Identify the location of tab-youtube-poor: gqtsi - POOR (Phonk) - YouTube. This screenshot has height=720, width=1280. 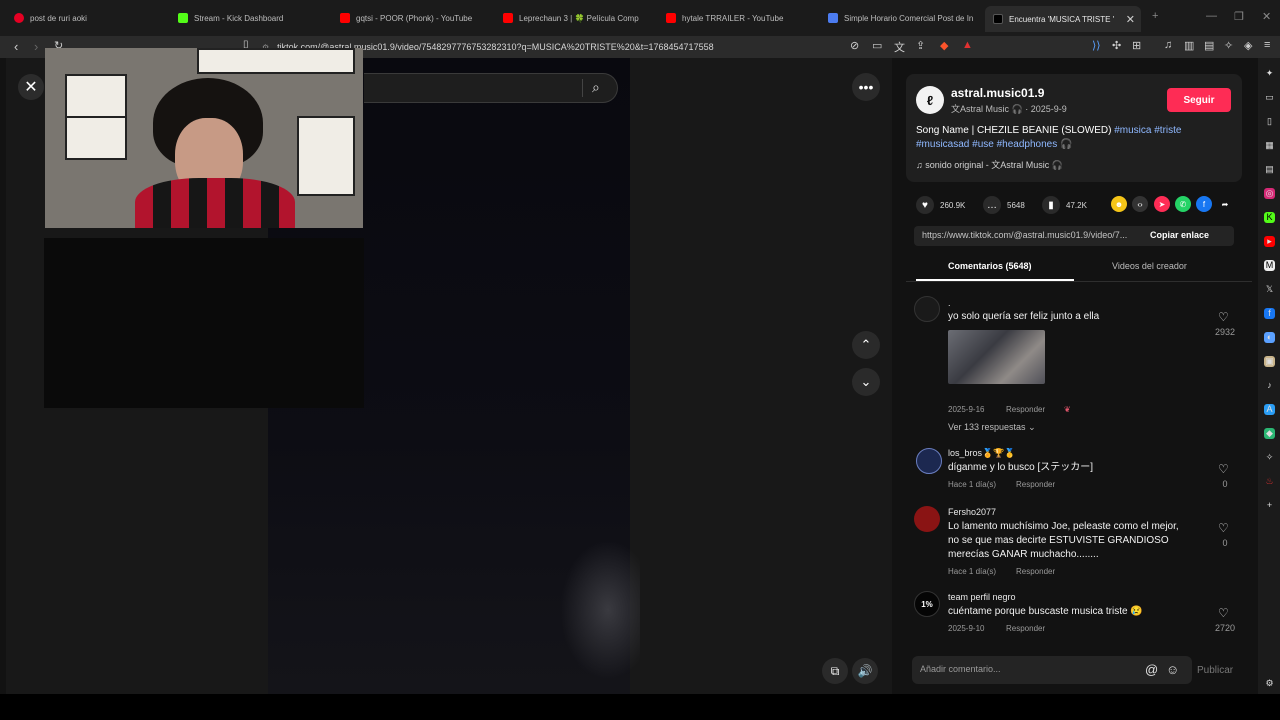
(415, 18).